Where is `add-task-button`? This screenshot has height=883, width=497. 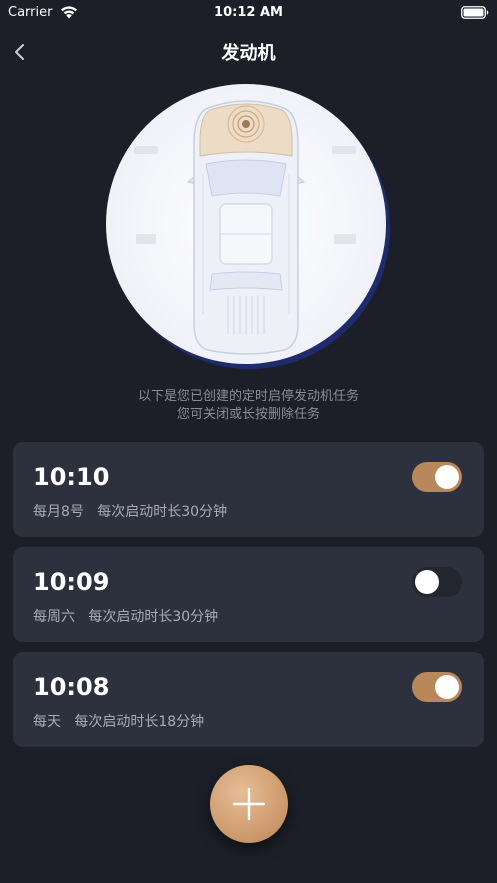
add-task-button is located at coordinates (249, 804).